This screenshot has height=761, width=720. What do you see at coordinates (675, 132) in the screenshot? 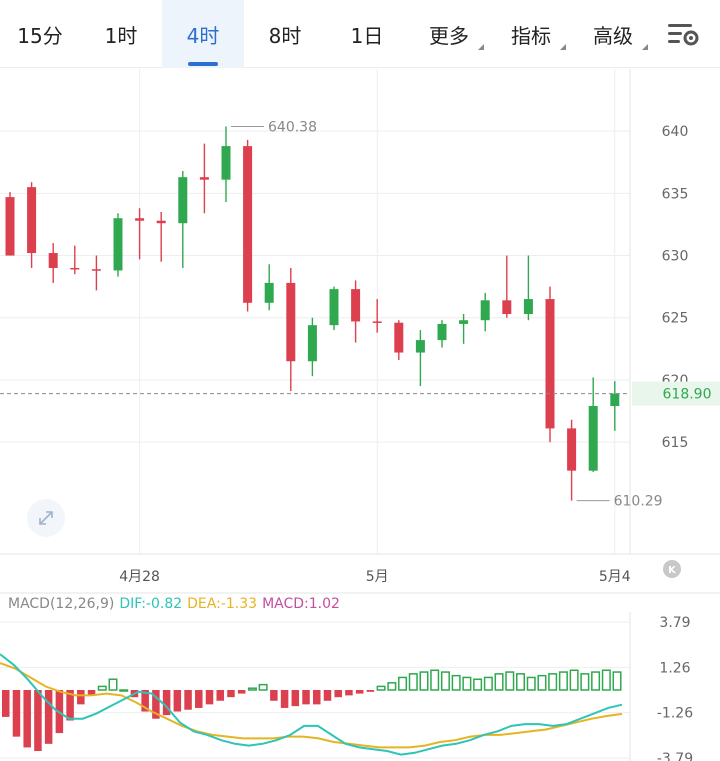
I see `y-tick-label: 640` at bounding box center [675, 132].